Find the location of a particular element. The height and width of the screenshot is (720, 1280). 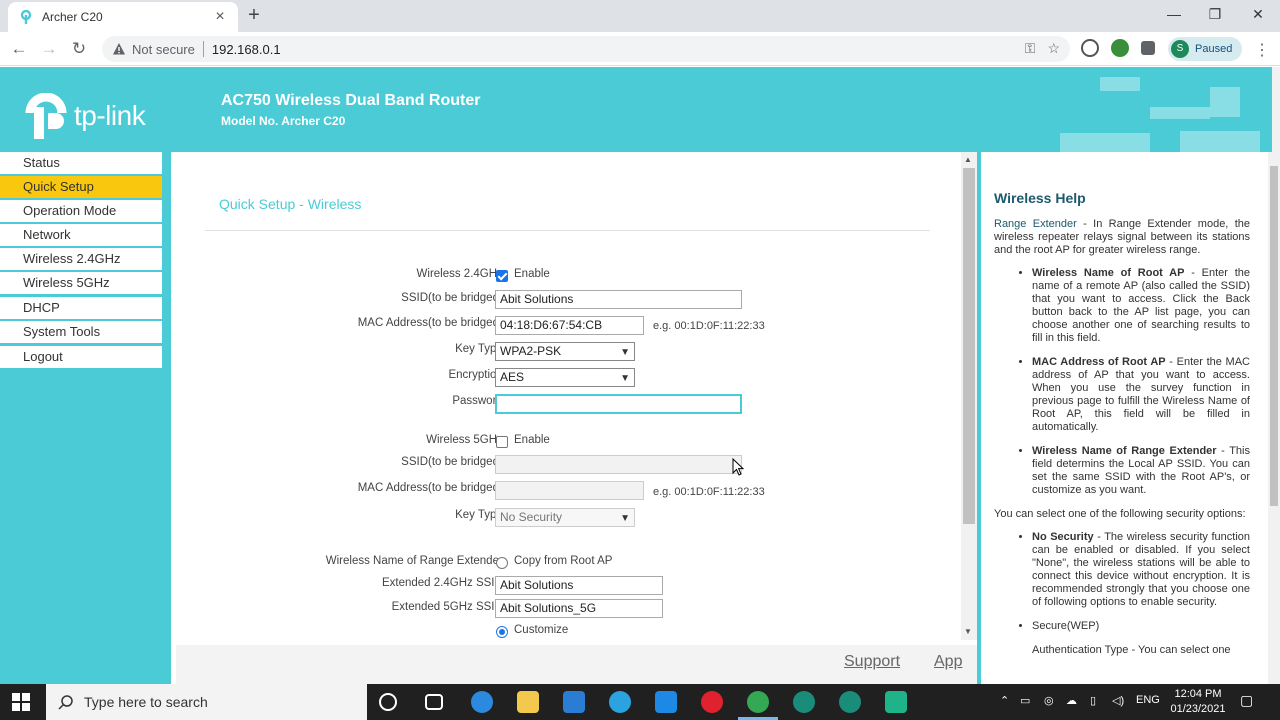

help-scroll-thumb is located at coordinates (1274, 336).